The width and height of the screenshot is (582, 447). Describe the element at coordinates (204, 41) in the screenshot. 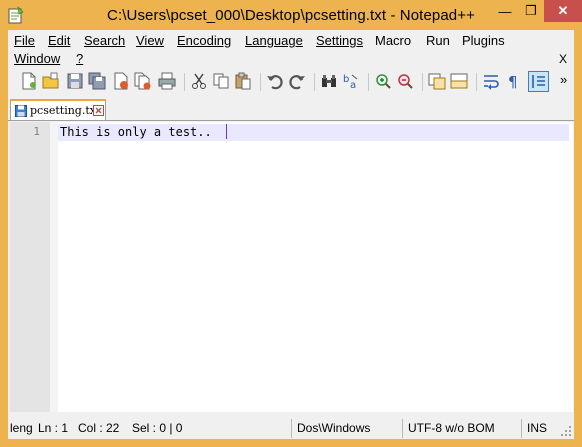

I see `menu-encoding: Encoding` at that location.